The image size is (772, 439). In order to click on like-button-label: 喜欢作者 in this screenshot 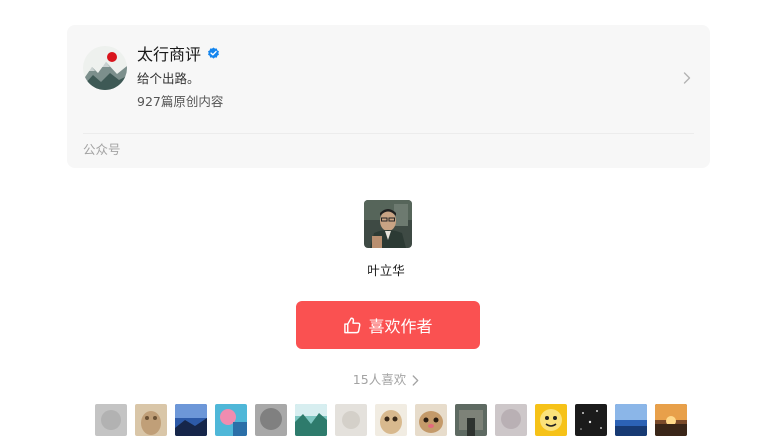, I will do `click(400, 326)`.